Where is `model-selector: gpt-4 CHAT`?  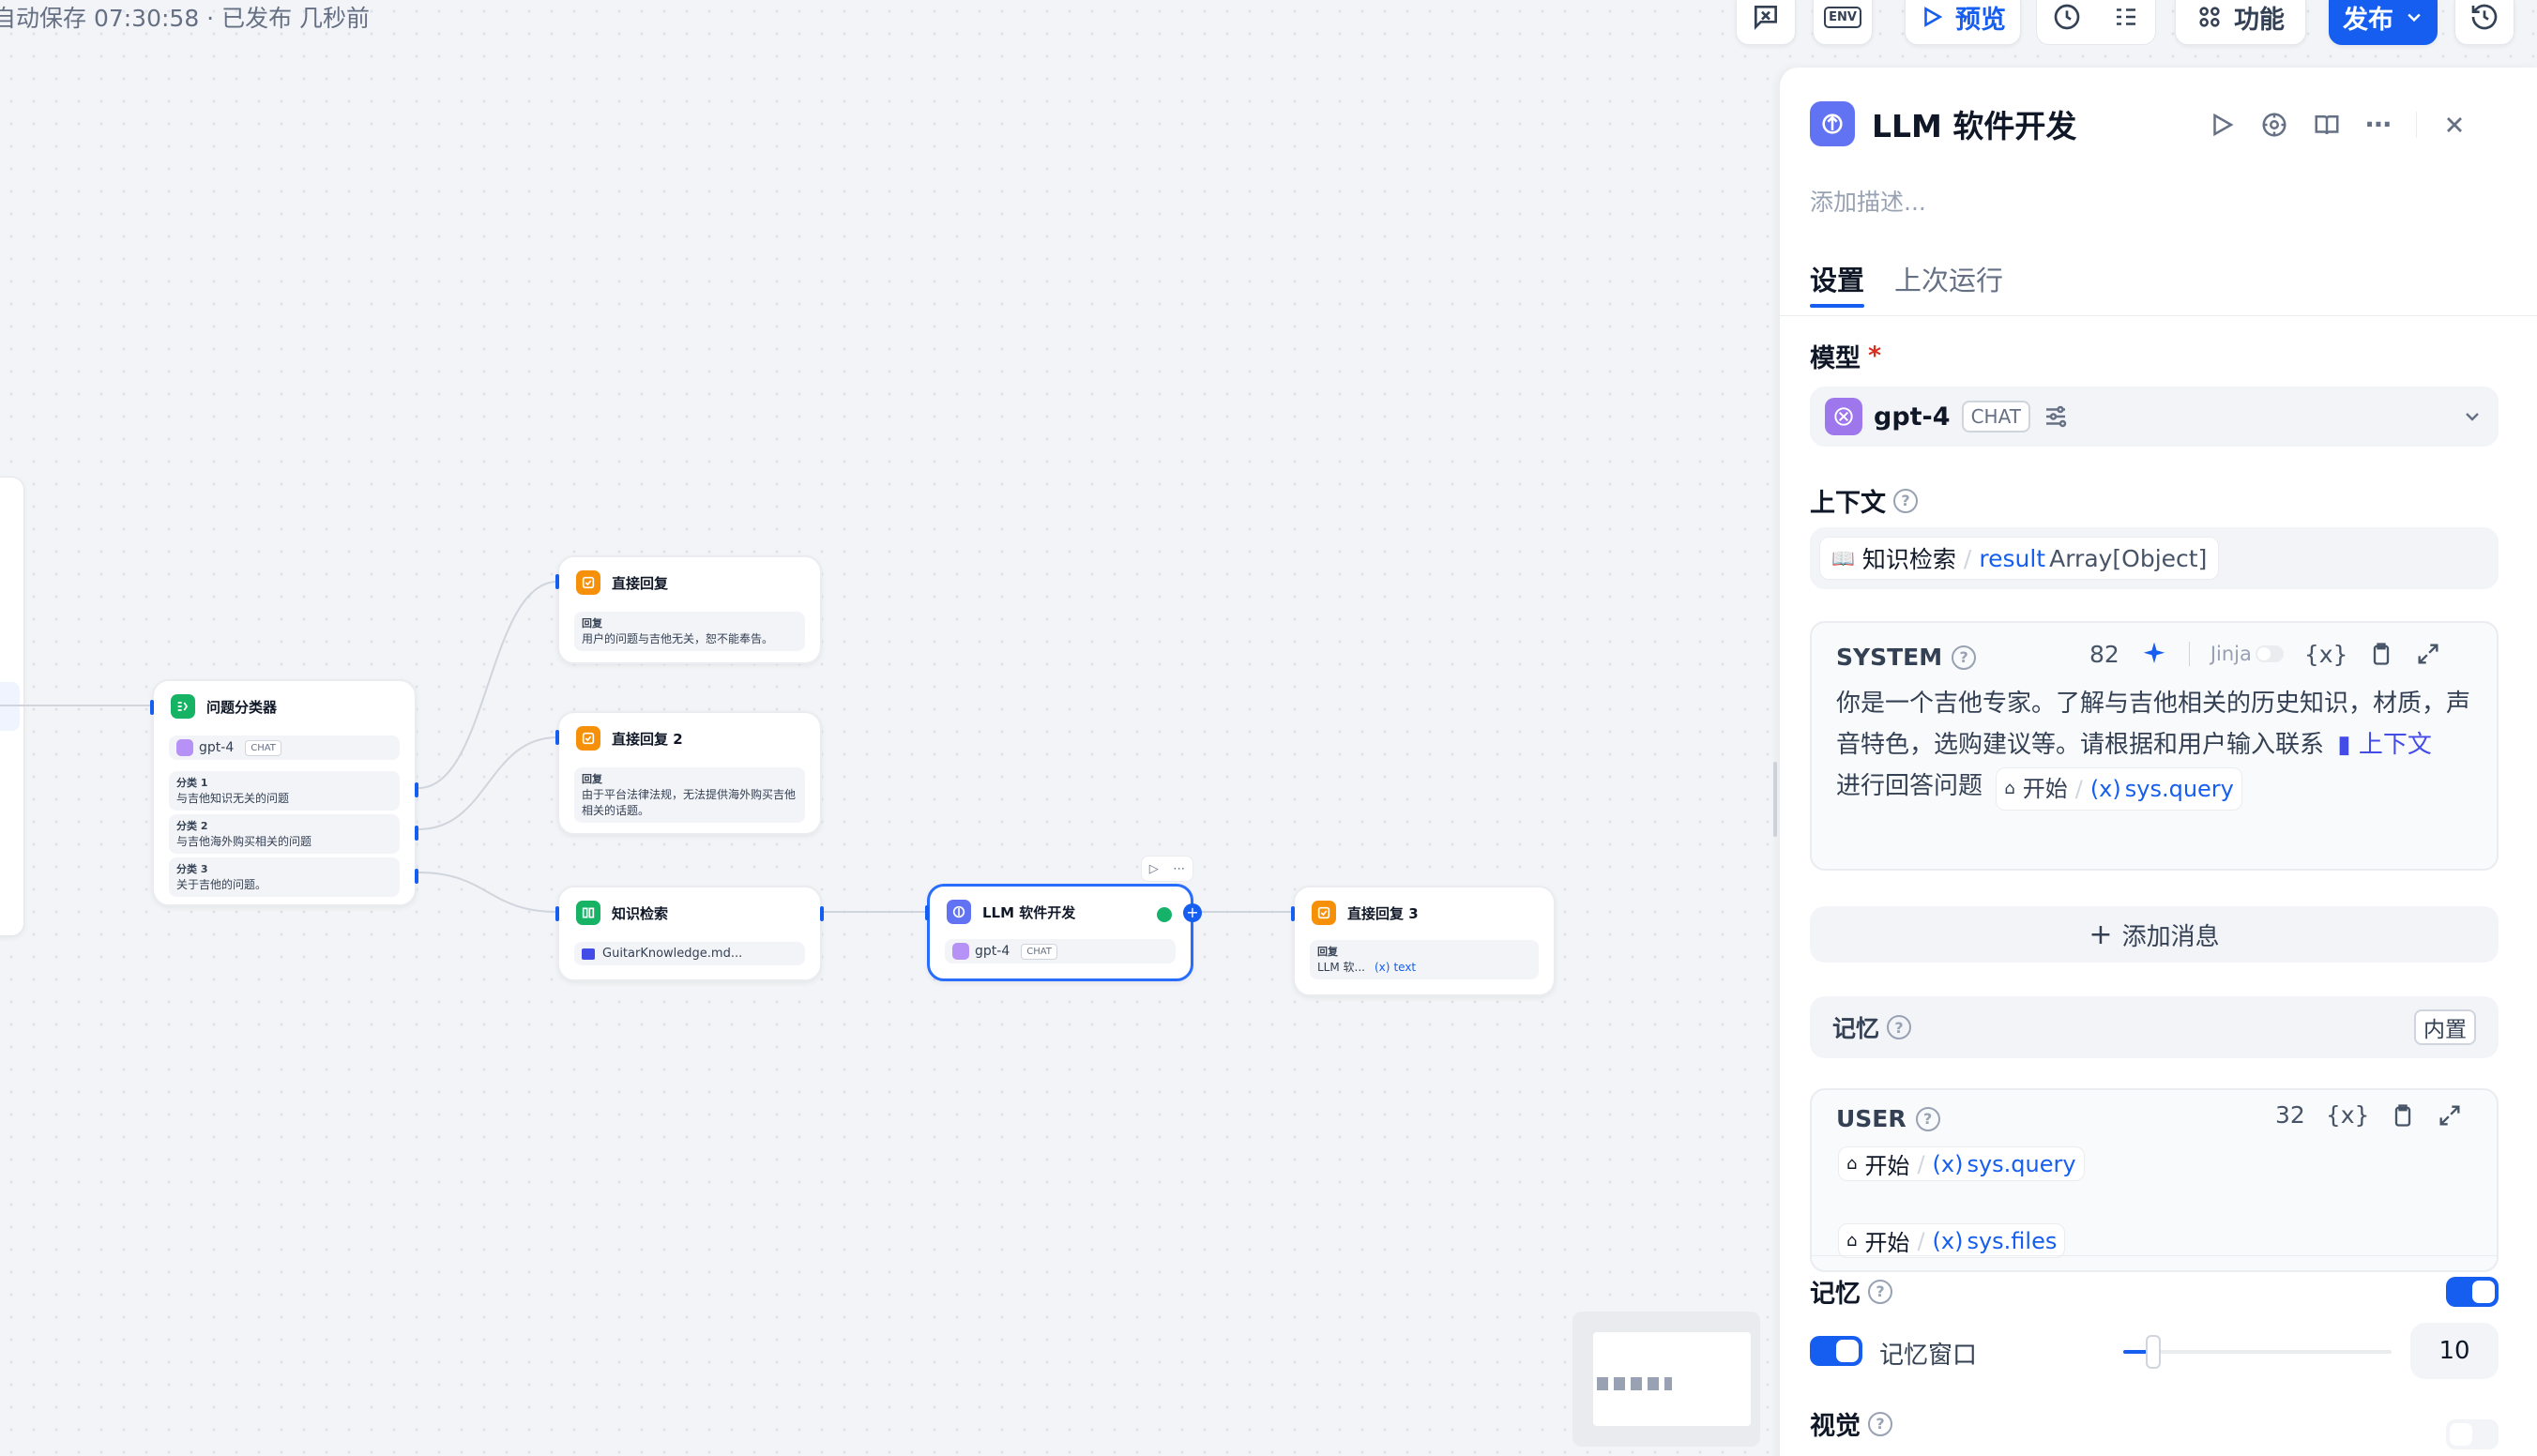 model-selector: gpt-4 CHAT is located at coordinates (2154, 417).